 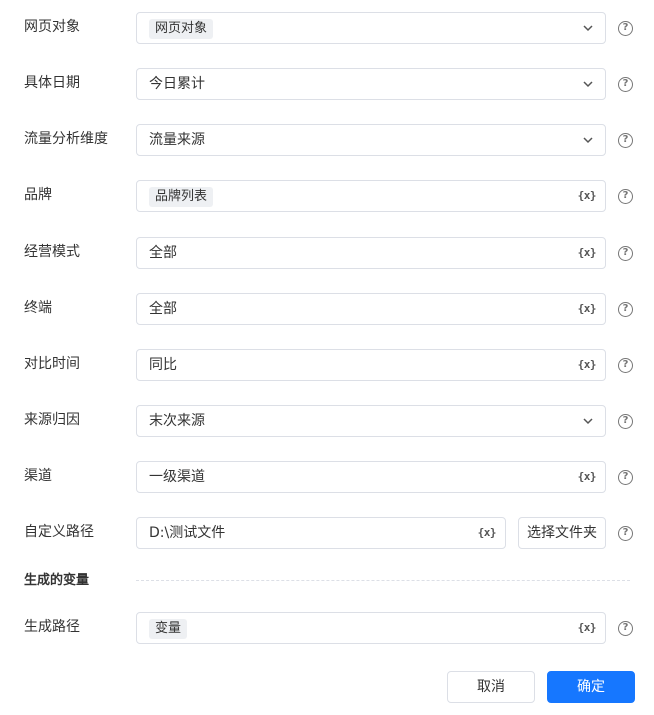 I want to click on confirm-button: 确定, so click(x=591, y=687).